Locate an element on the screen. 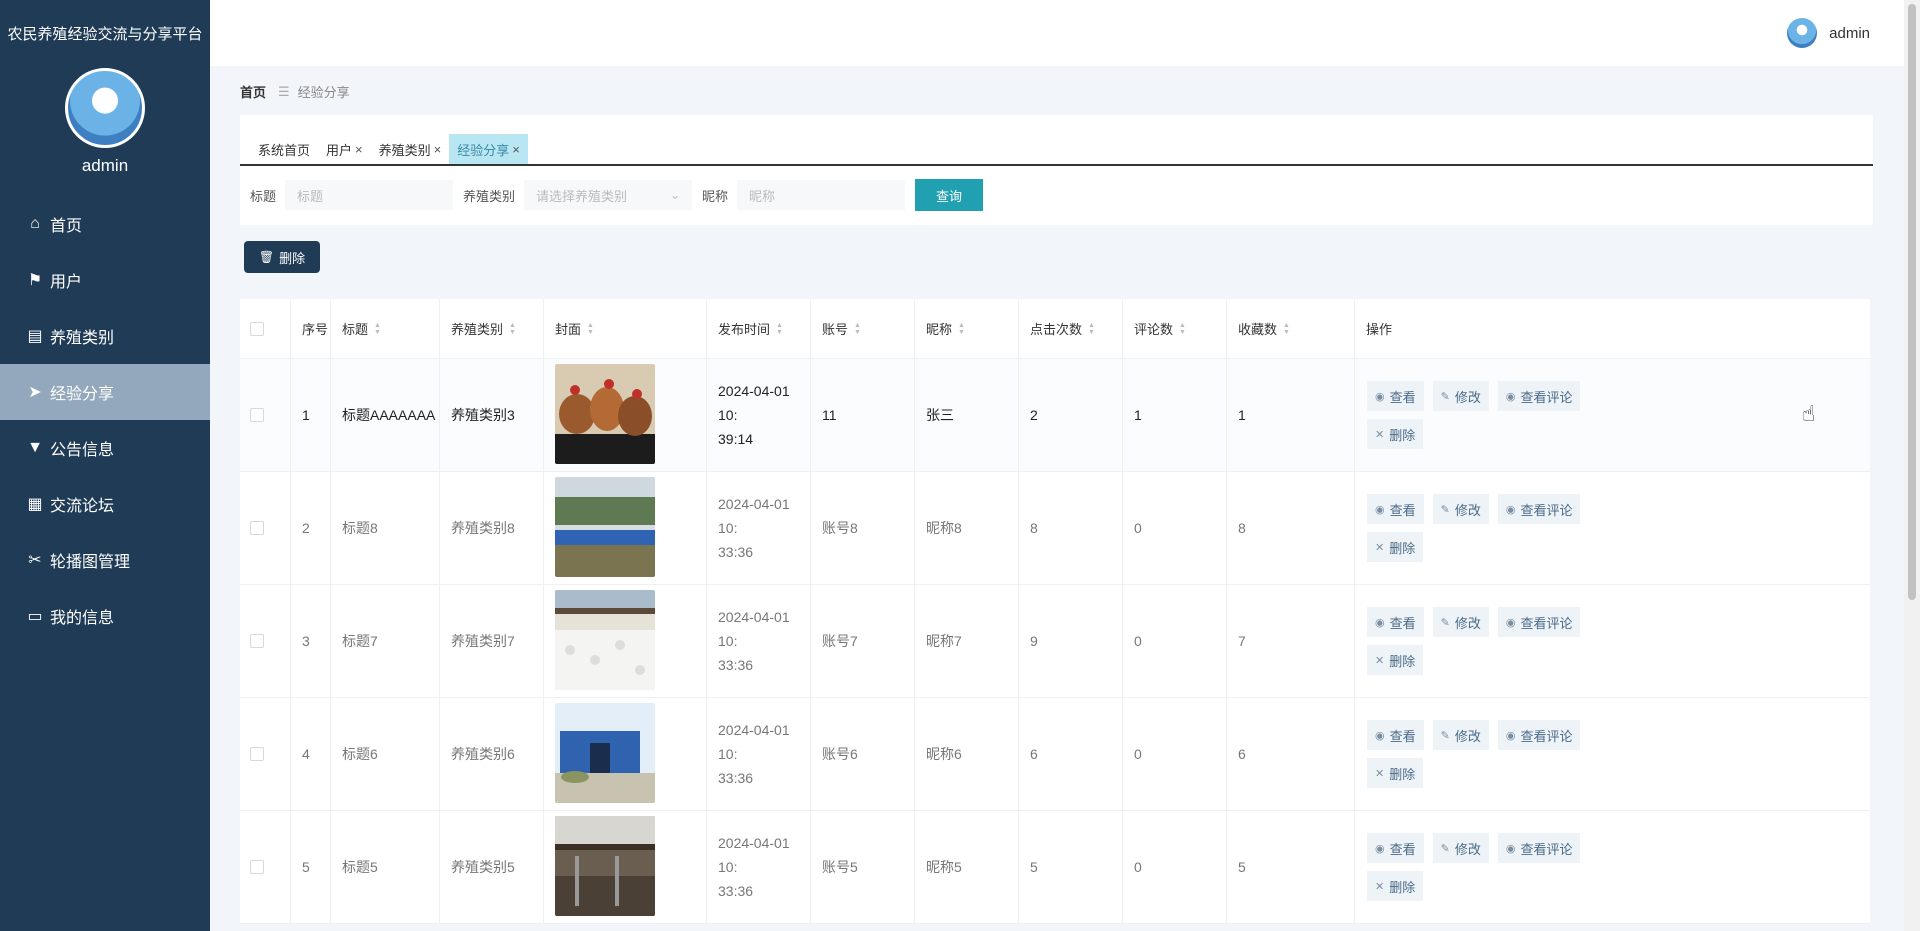  category-select: 请选择养殖类别 ⌄ is located at coordinates (608, 195).